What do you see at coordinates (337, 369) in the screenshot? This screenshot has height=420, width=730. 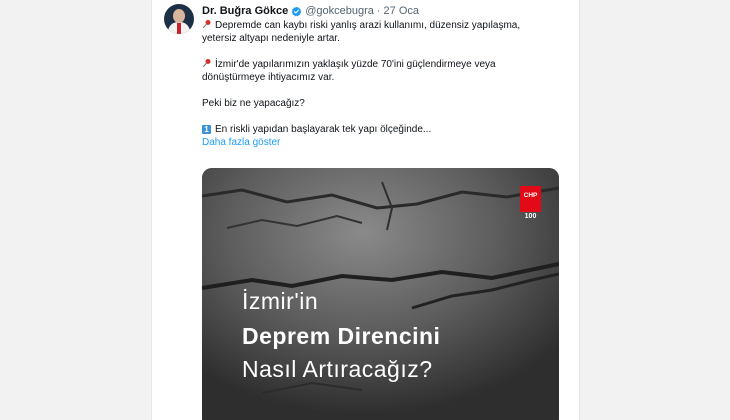 I see `headline-line-3: Nasıl Artıracağız?` at bounding box center [337, 369].